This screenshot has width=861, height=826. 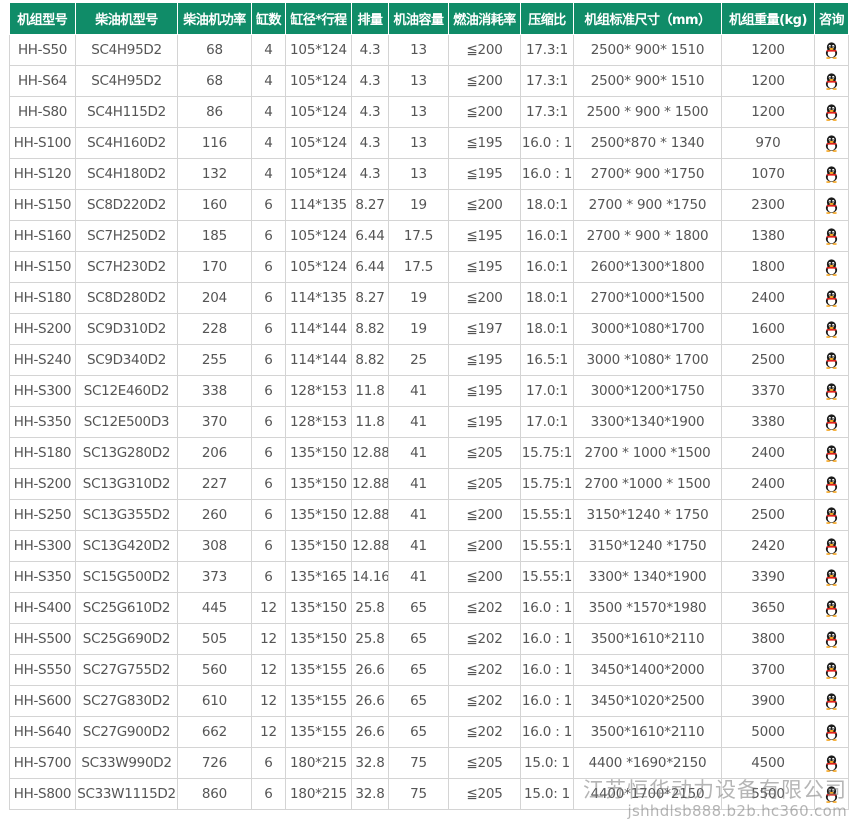 What do you see at coordinates (418, 143) in the screenshot?
I see `cell-oil-capacity: 13` at bounding box center [418, 143].